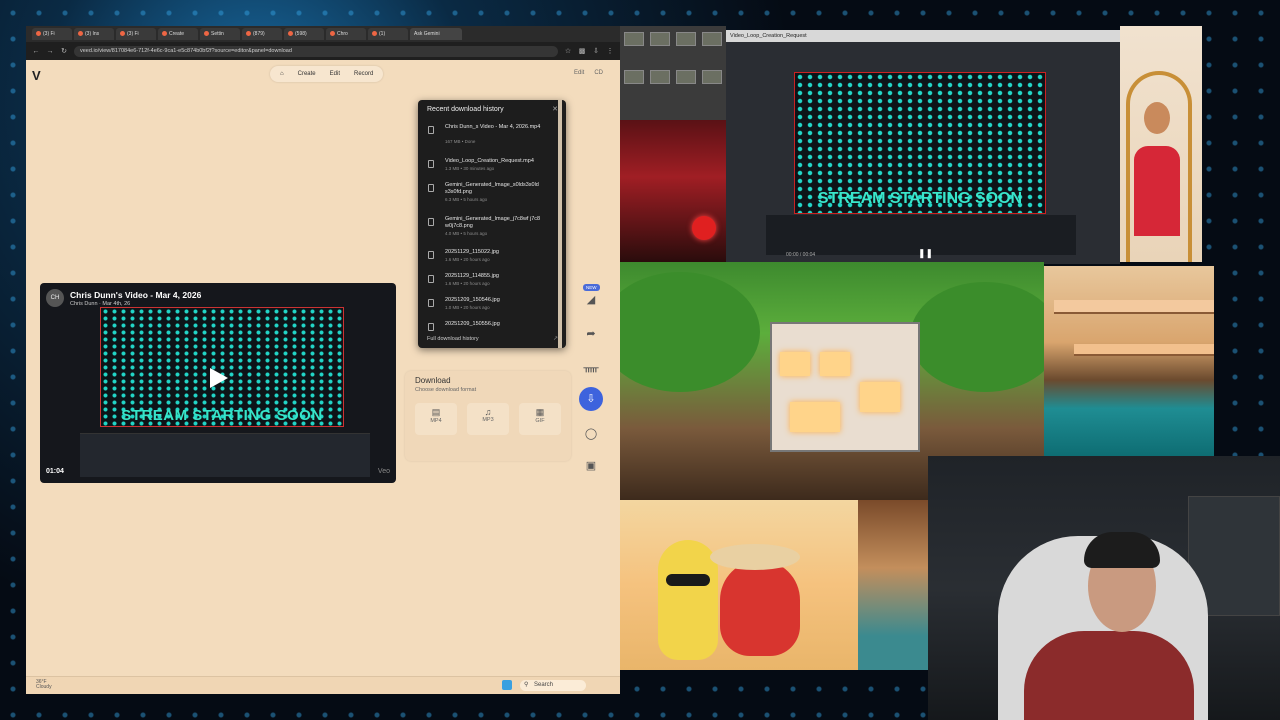  Describe the element at coordinates (465, 109) in the screenshot. I see `download-history-title: Recent download history` at that location.